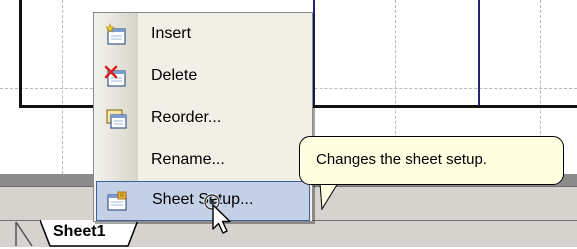 The width and height of the screenshot is (577, 249). What do you see at coordinates (115, 76) in the screenshot?
I see `delete-sheet-icon` at bounding box center [115, 76].